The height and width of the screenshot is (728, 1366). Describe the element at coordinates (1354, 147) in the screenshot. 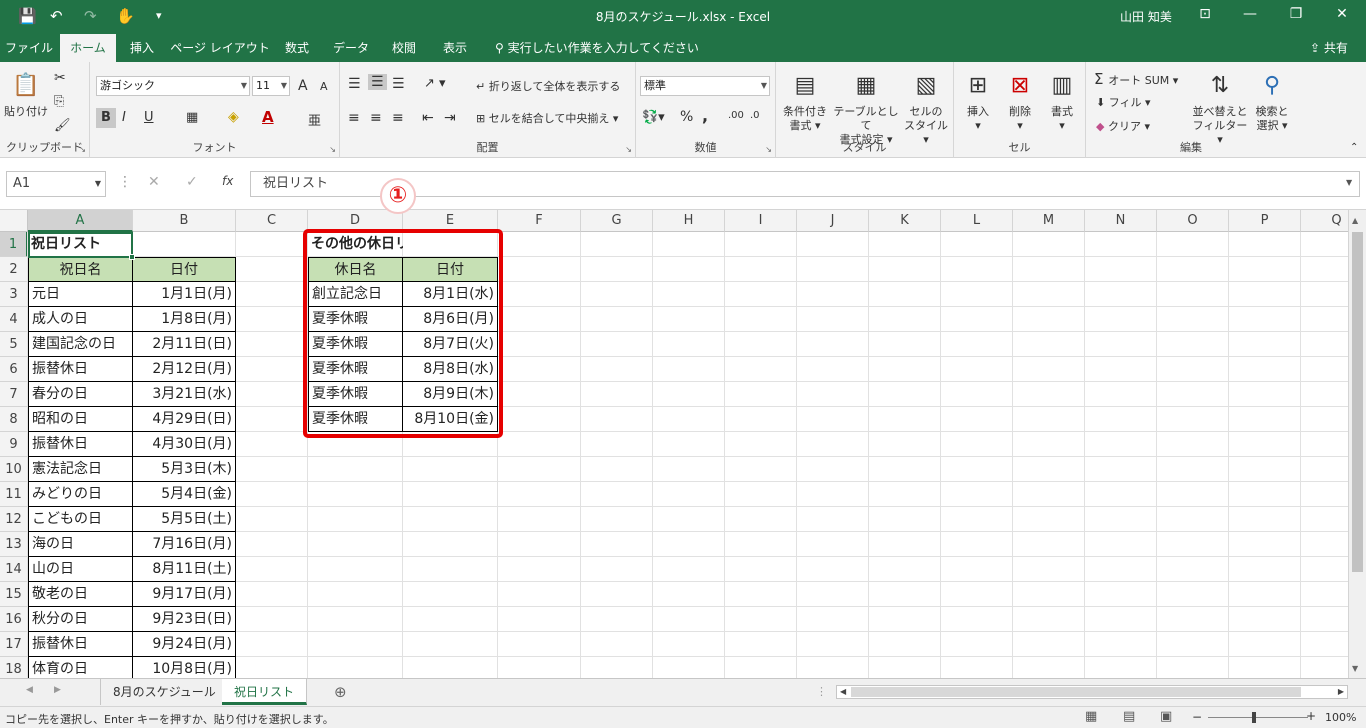

I see `collapse-ribbon-icon: ⌃` at that location.